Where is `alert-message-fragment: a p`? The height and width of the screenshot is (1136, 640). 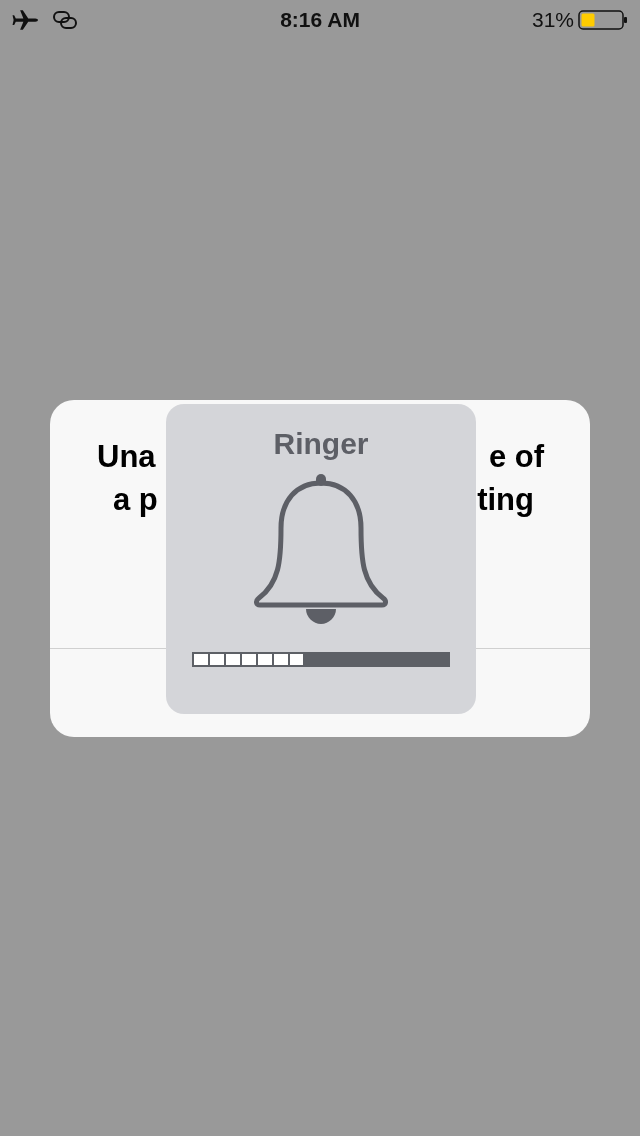
alert-message-fragment: a p is located at coordinates (135, 499).